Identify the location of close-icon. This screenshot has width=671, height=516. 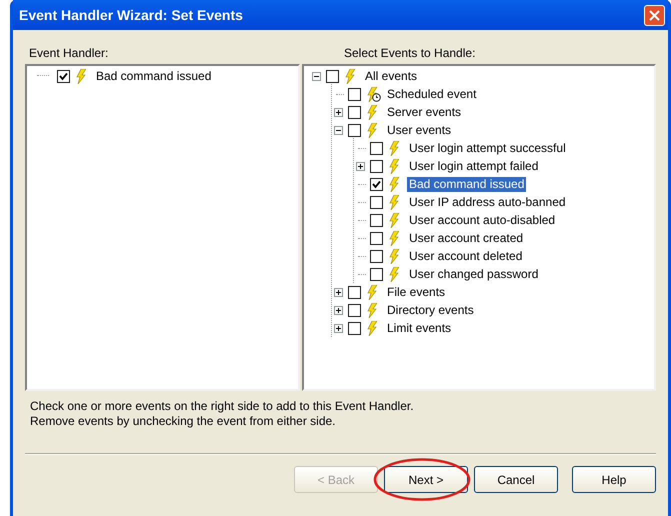
(654, 15).